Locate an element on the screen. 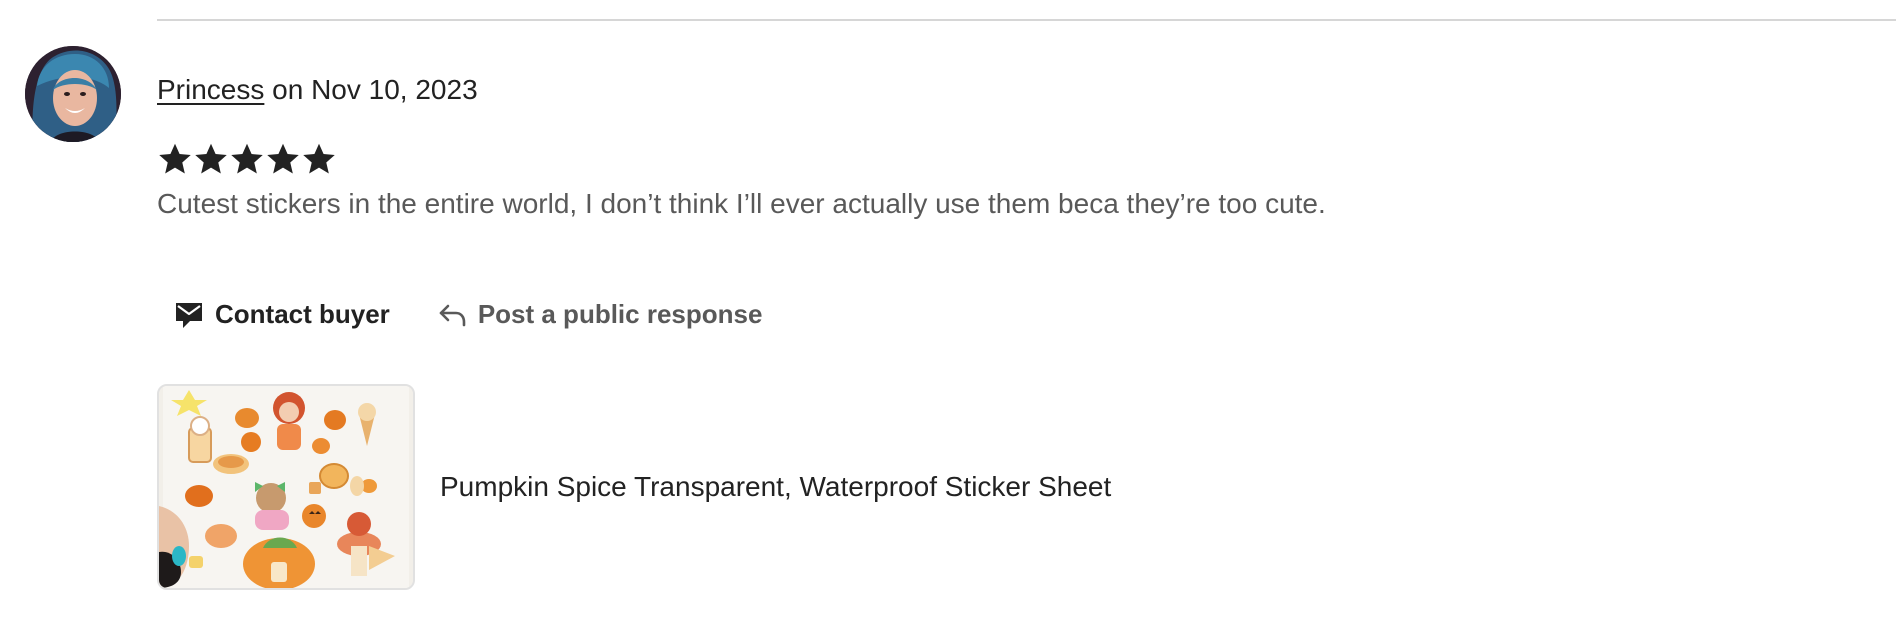 The image size is (1896, 632). avatar-image is located at coordinates (73, 94).